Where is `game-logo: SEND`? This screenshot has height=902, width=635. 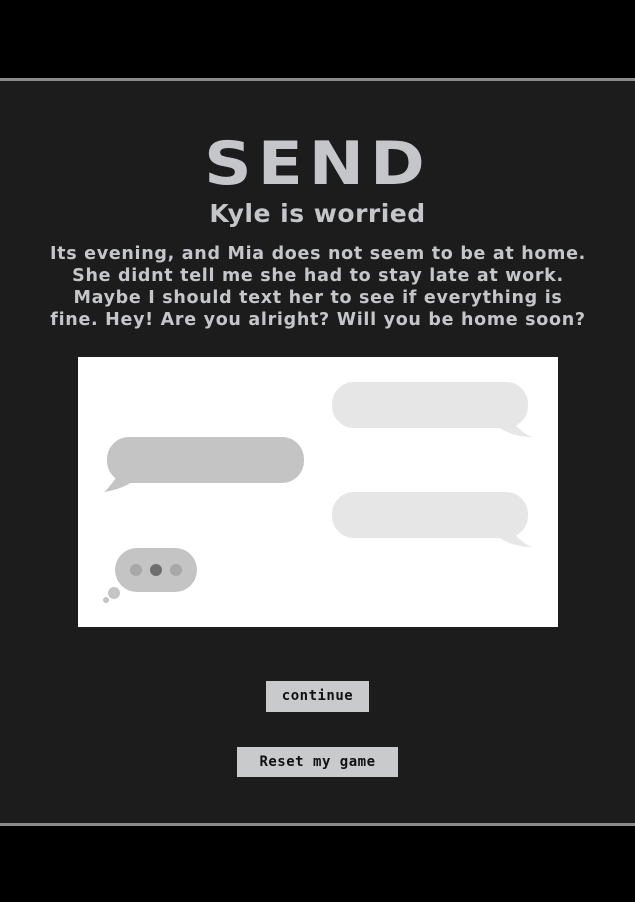
game-logo: SEND is located at coordinates (317, 163).